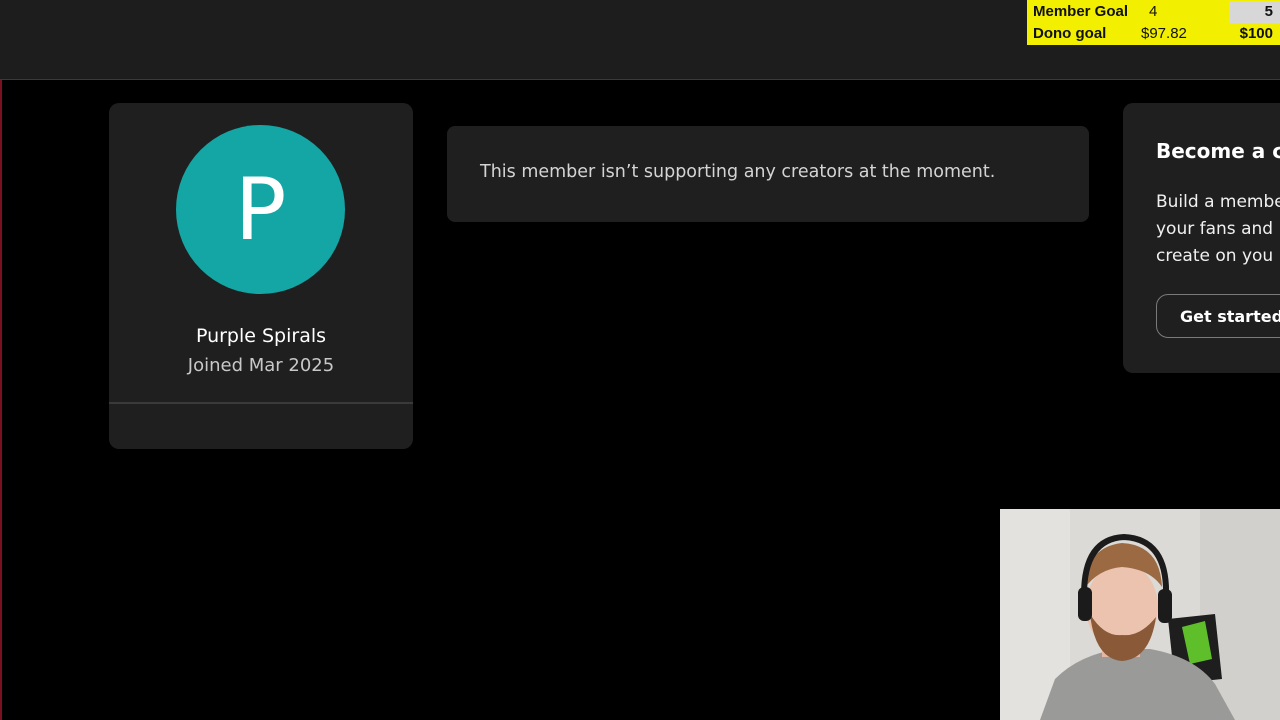 The width and height of the screenshot is (1280, 720). I want to click on become-creator-line: create on you, so click(1215, 256).